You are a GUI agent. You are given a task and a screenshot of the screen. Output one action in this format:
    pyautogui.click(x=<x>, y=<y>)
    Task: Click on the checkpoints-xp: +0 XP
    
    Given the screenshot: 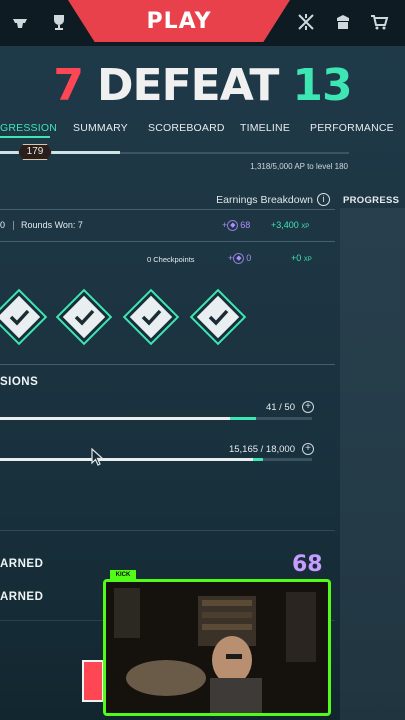 What is the action you would take?
    pyautogui.click(x=301, y=258)
    